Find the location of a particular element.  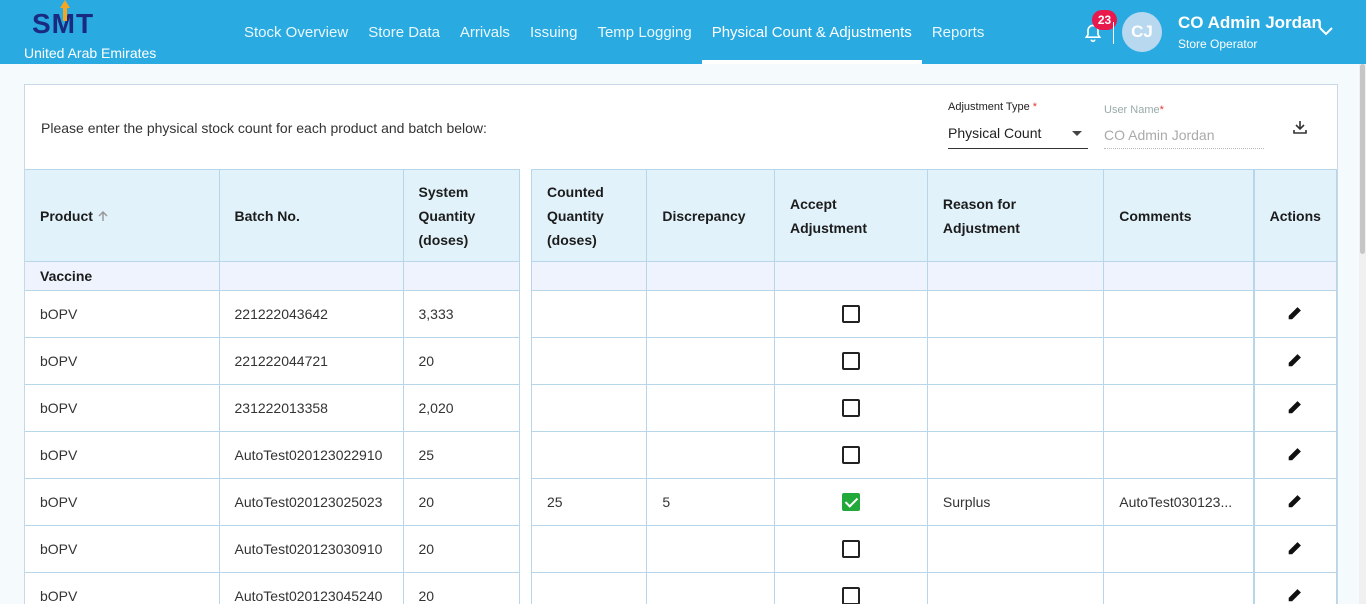

table-row: bOPV 221222043642 3,333 is located at coordinates (272, 314).